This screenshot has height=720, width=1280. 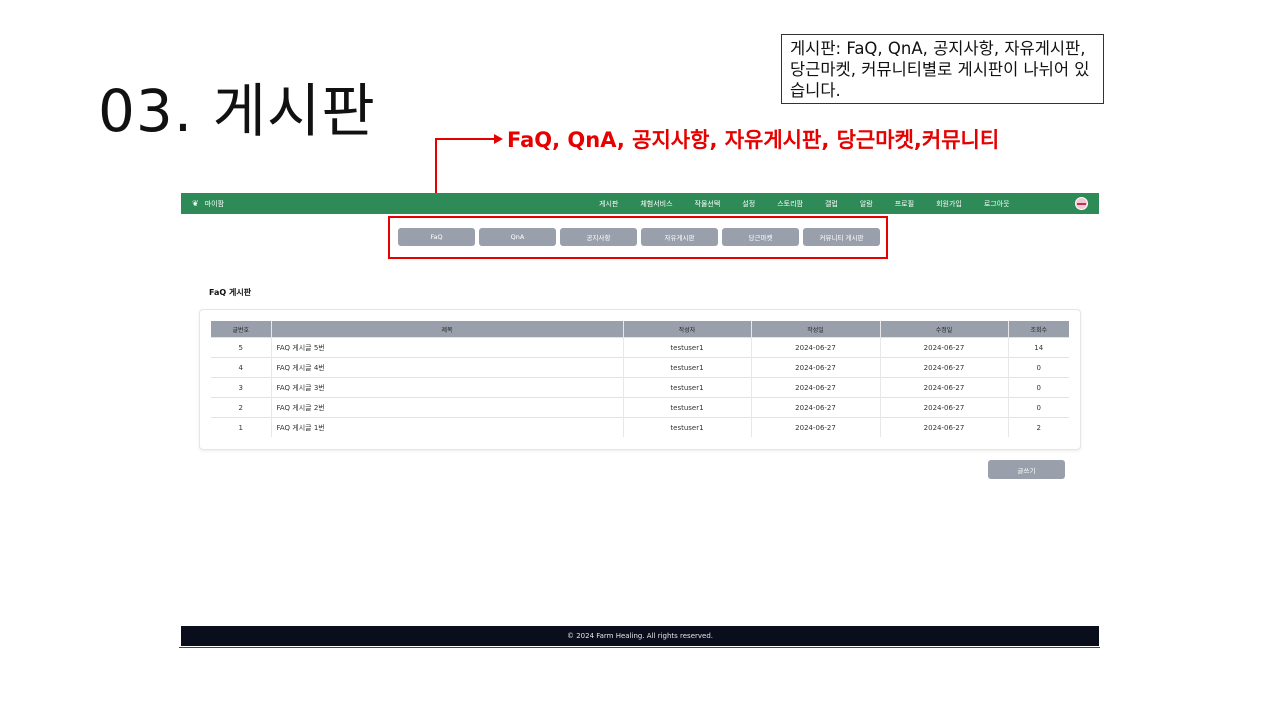 What do you see at coordinates (241, 347) in the screenshot?
I see `post-number: 5` at bounding box center [241, 347].